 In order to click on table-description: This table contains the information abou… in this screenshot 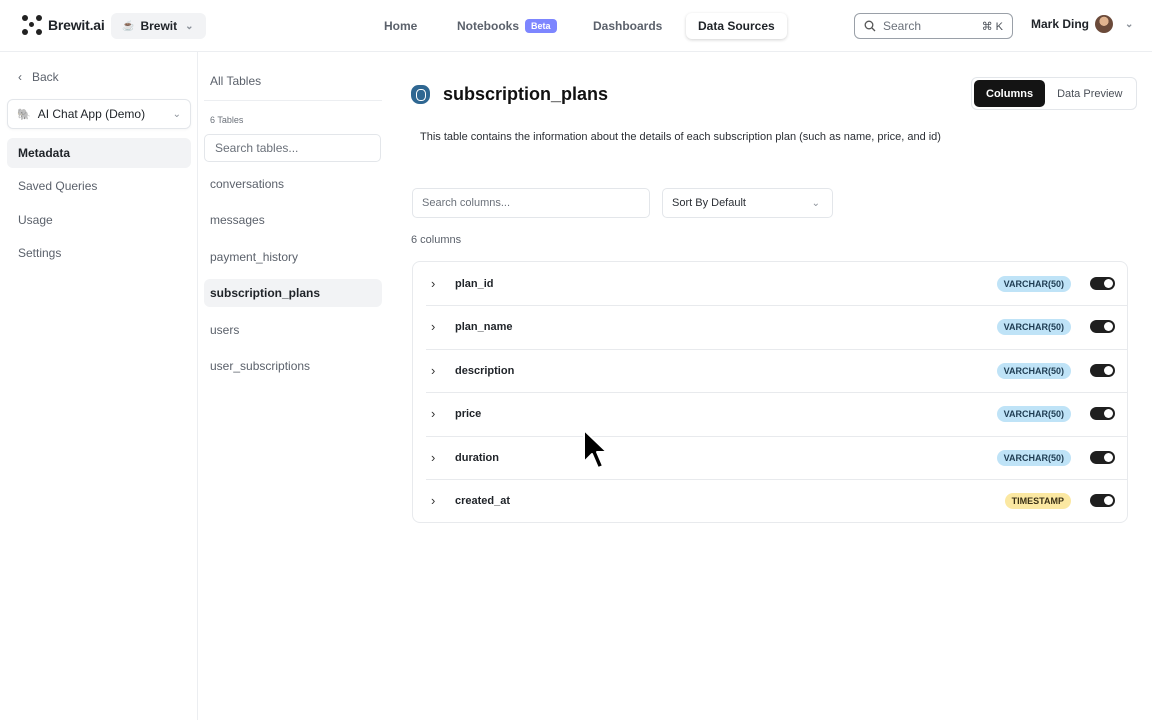, I will do `click(680, 137)`.